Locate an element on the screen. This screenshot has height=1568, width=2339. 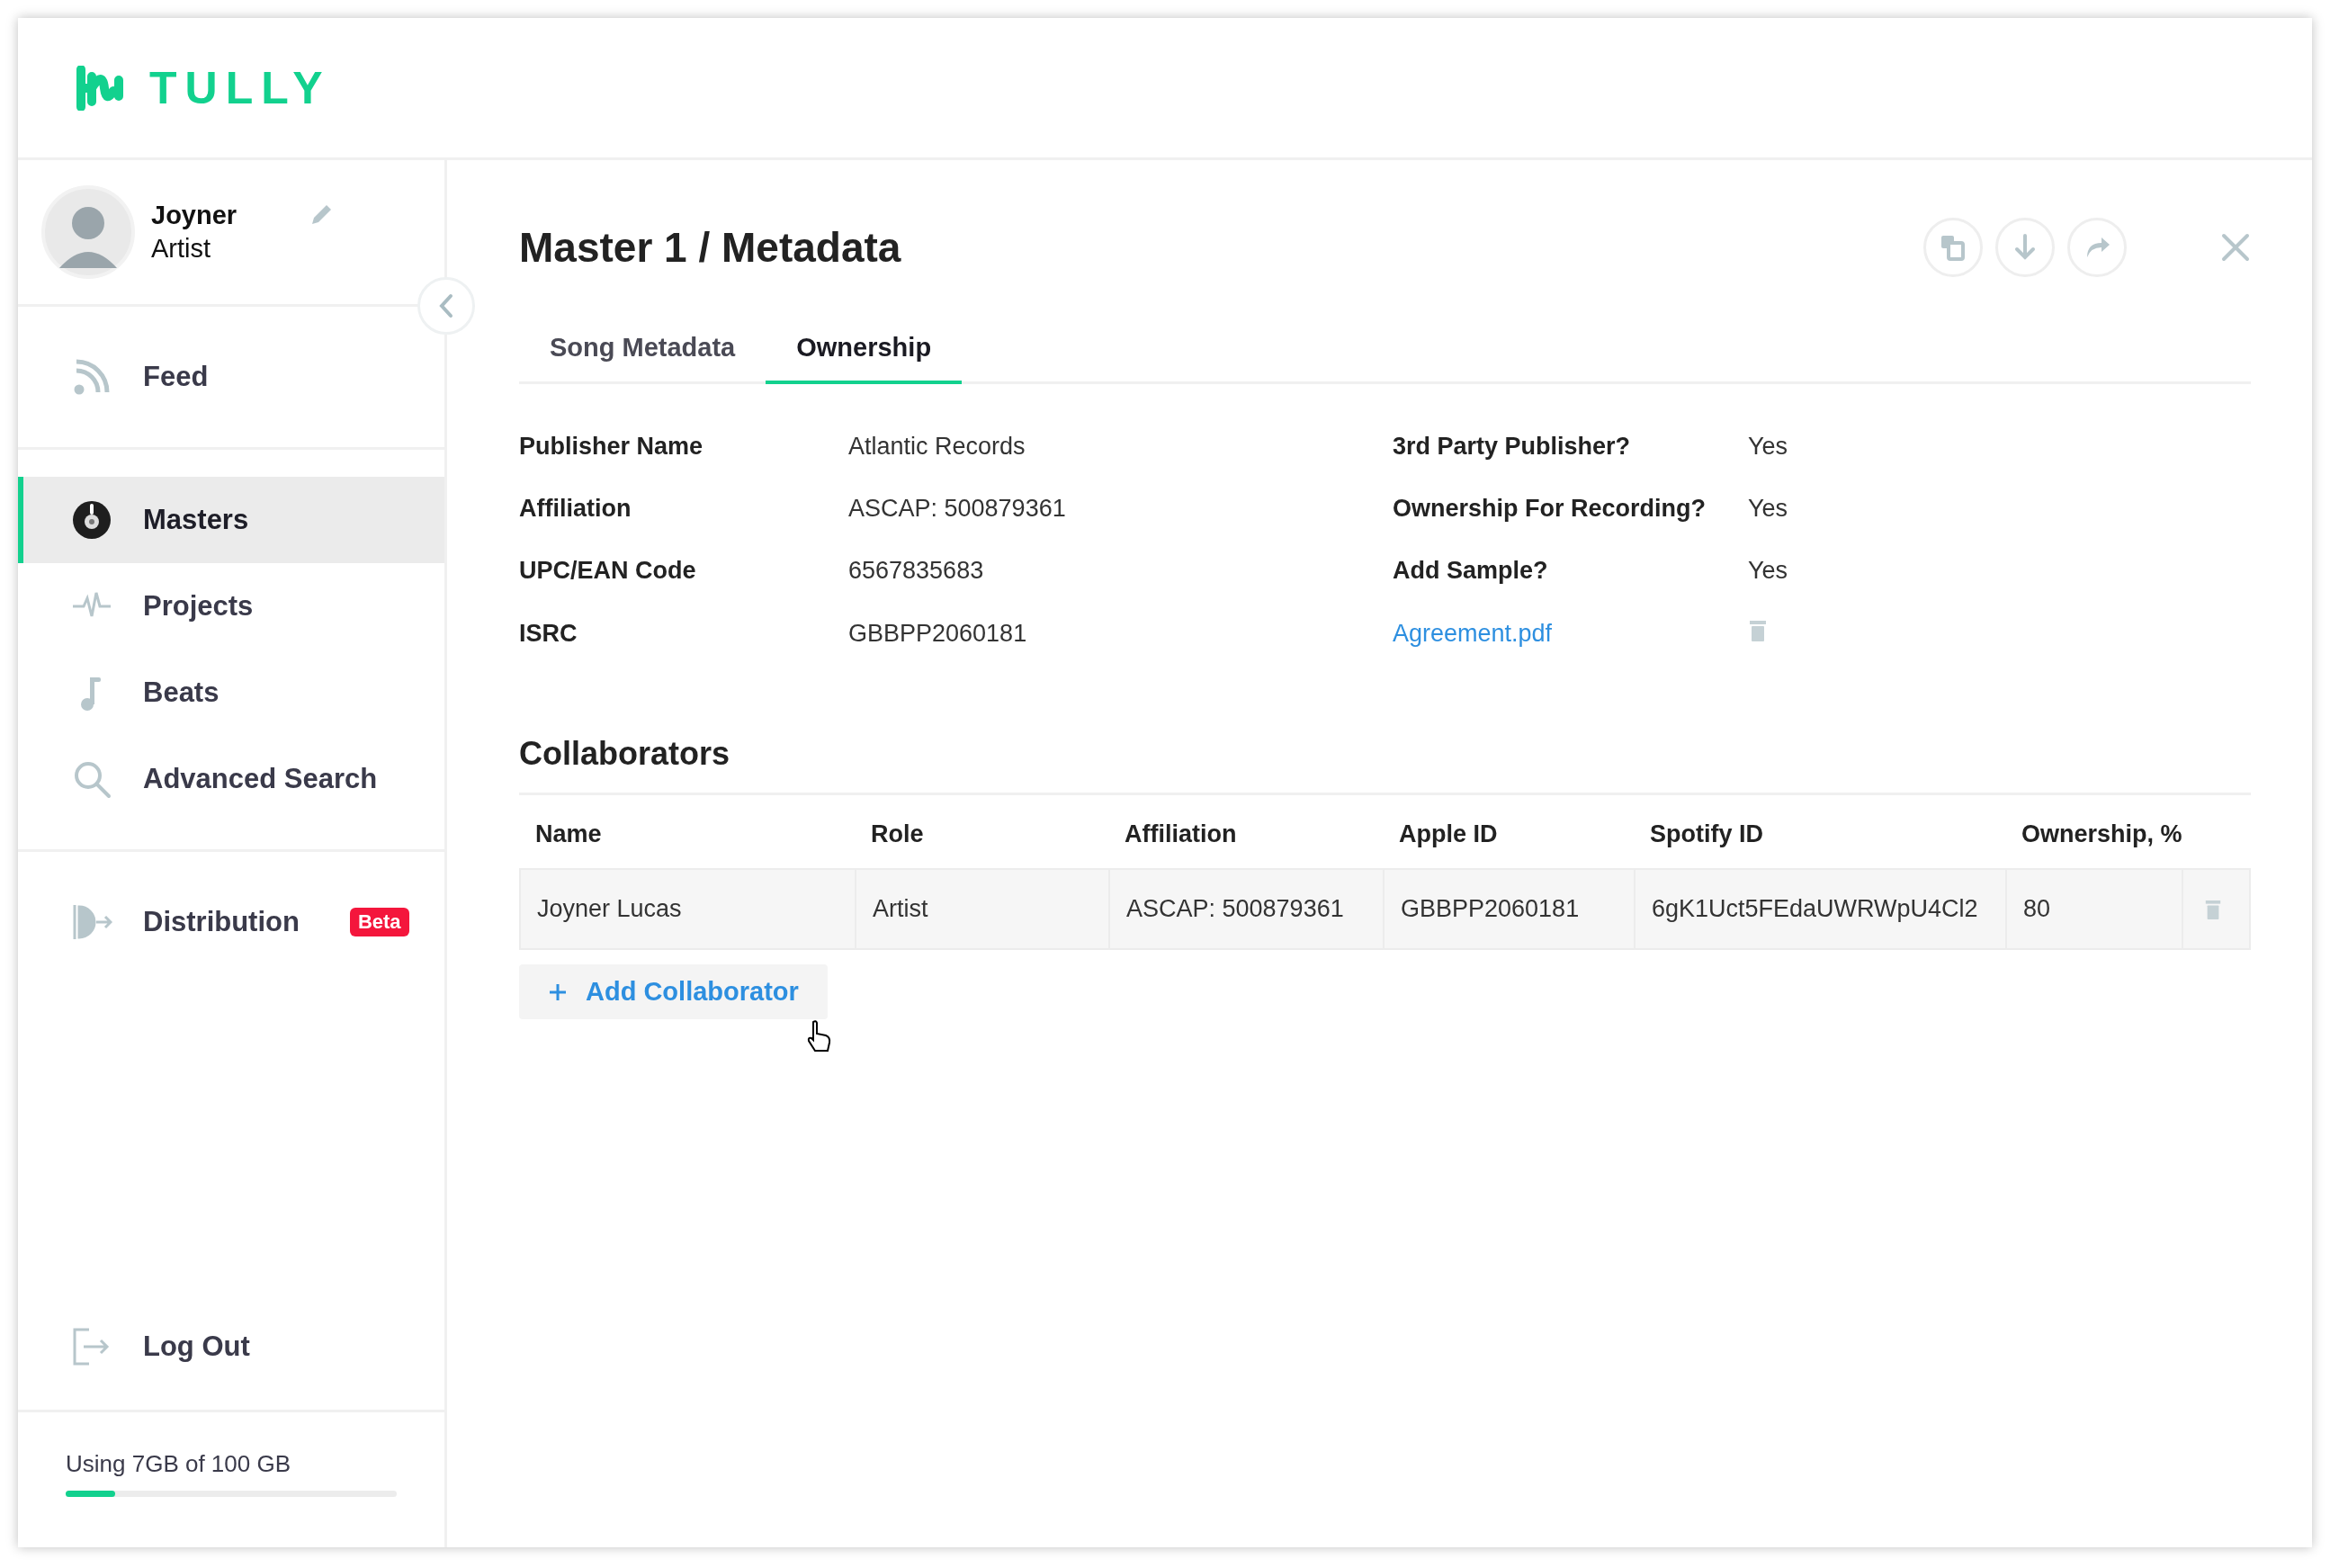
nav-item: Masters is located at coordinates (231, 520).